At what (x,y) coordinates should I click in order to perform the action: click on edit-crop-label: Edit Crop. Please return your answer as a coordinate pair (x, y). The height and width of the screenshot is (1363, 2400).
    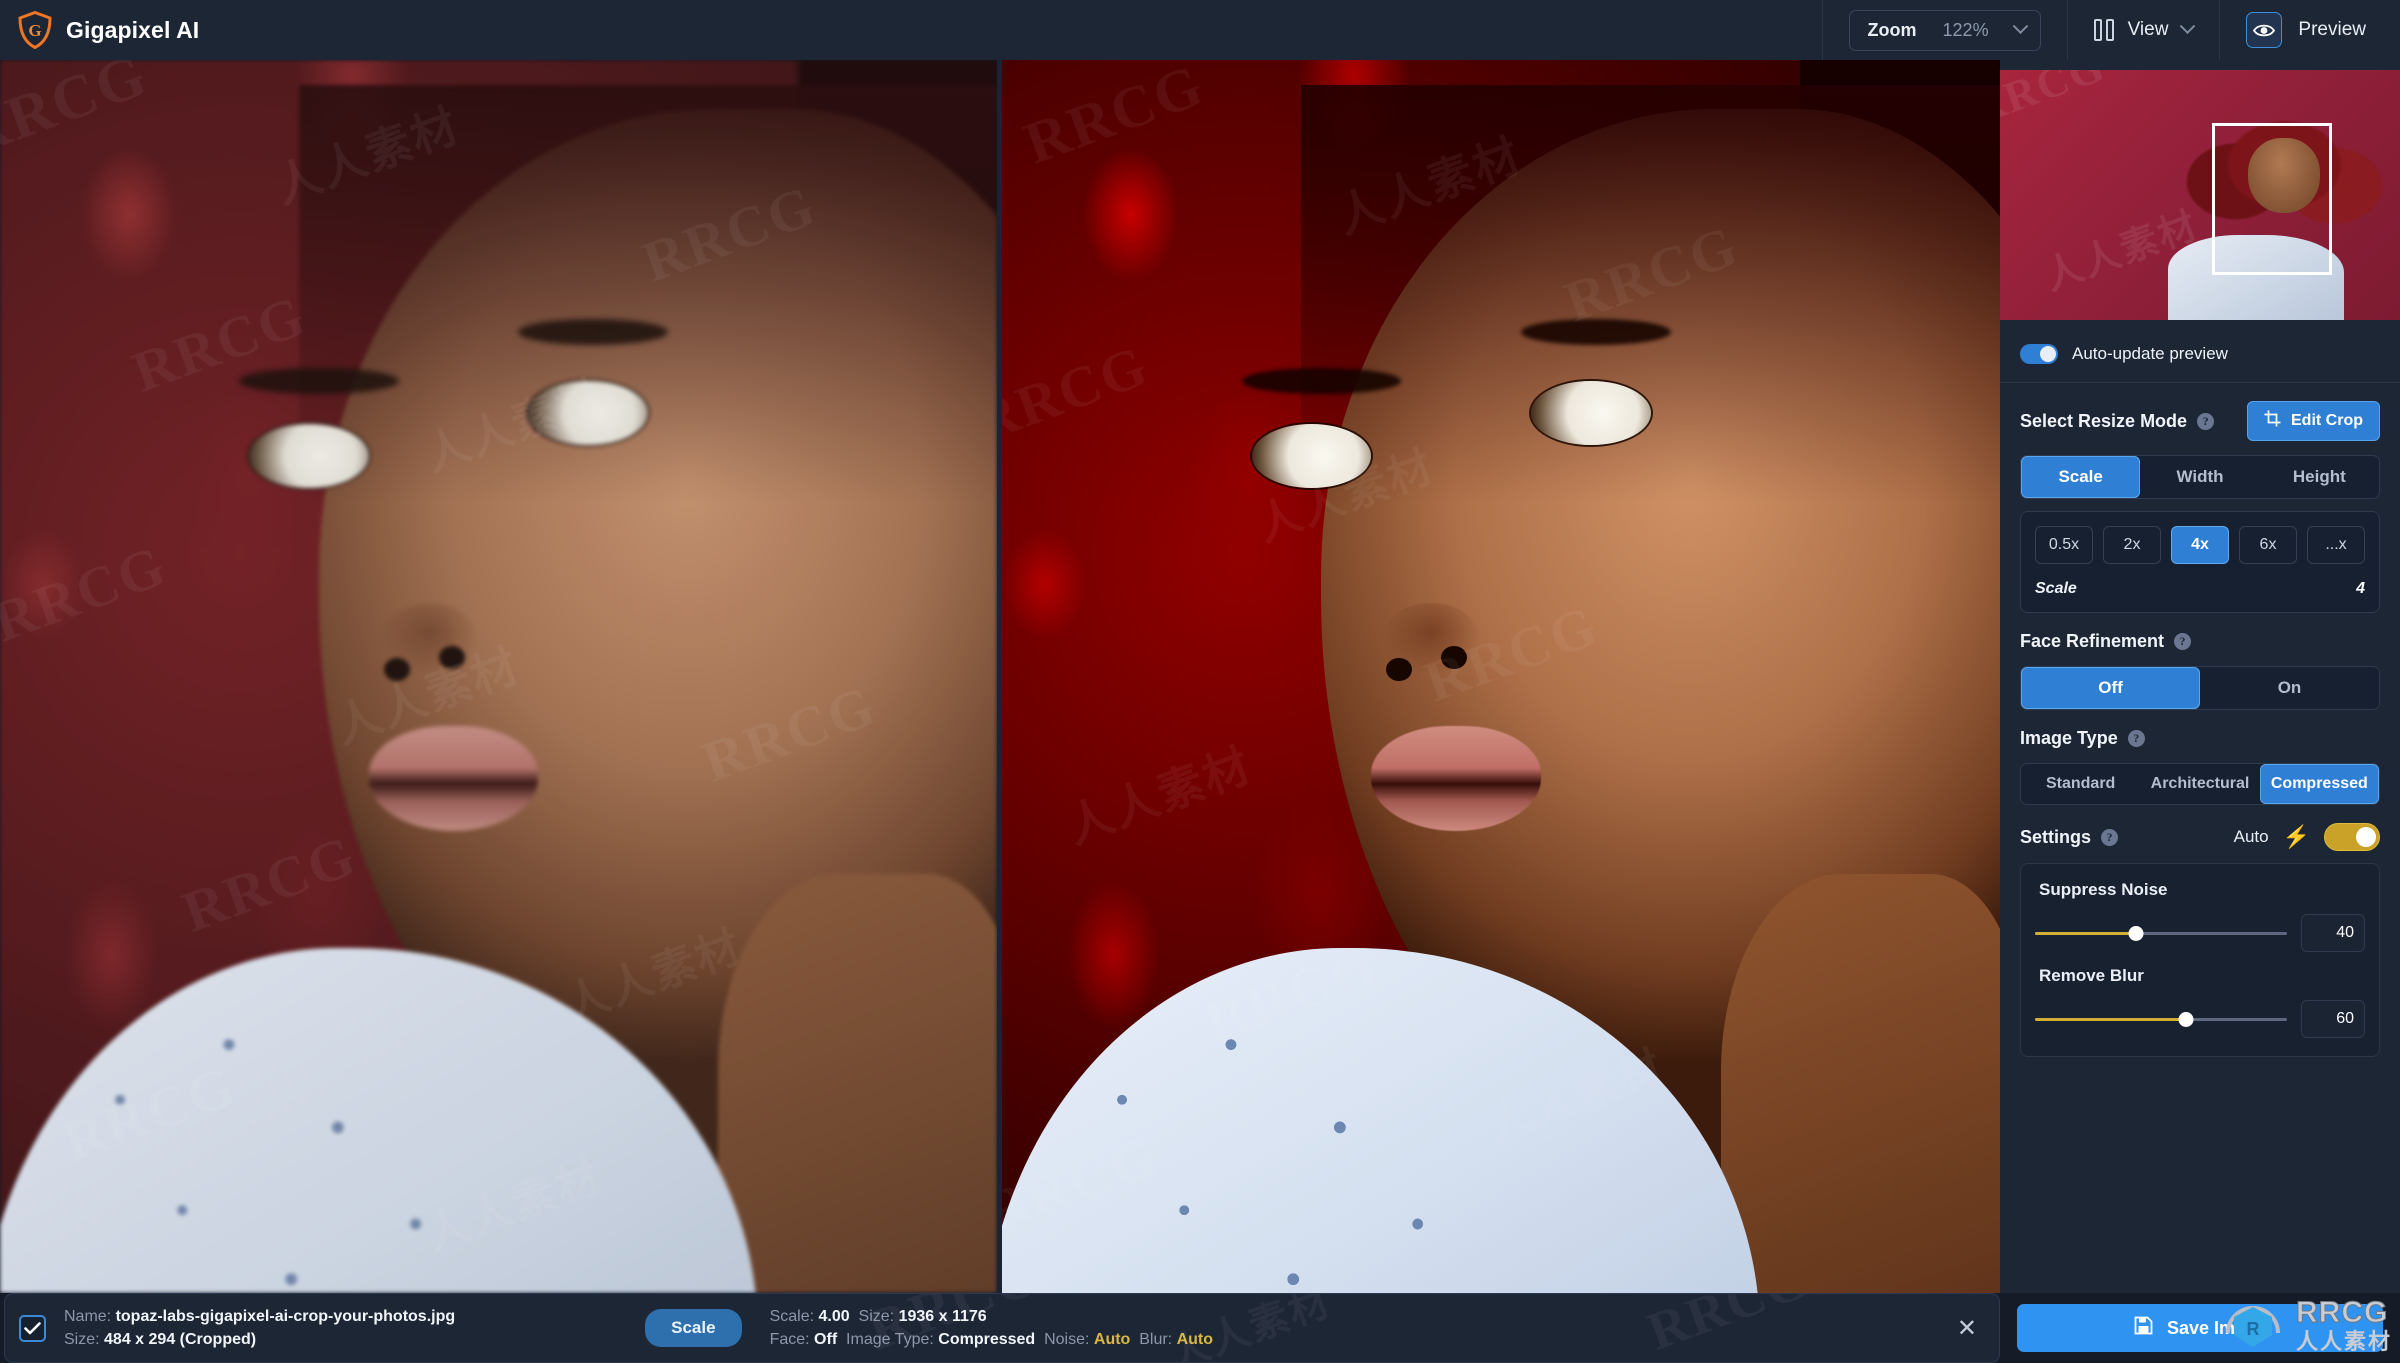
    Looking at the image, I should click on (2327, 420).